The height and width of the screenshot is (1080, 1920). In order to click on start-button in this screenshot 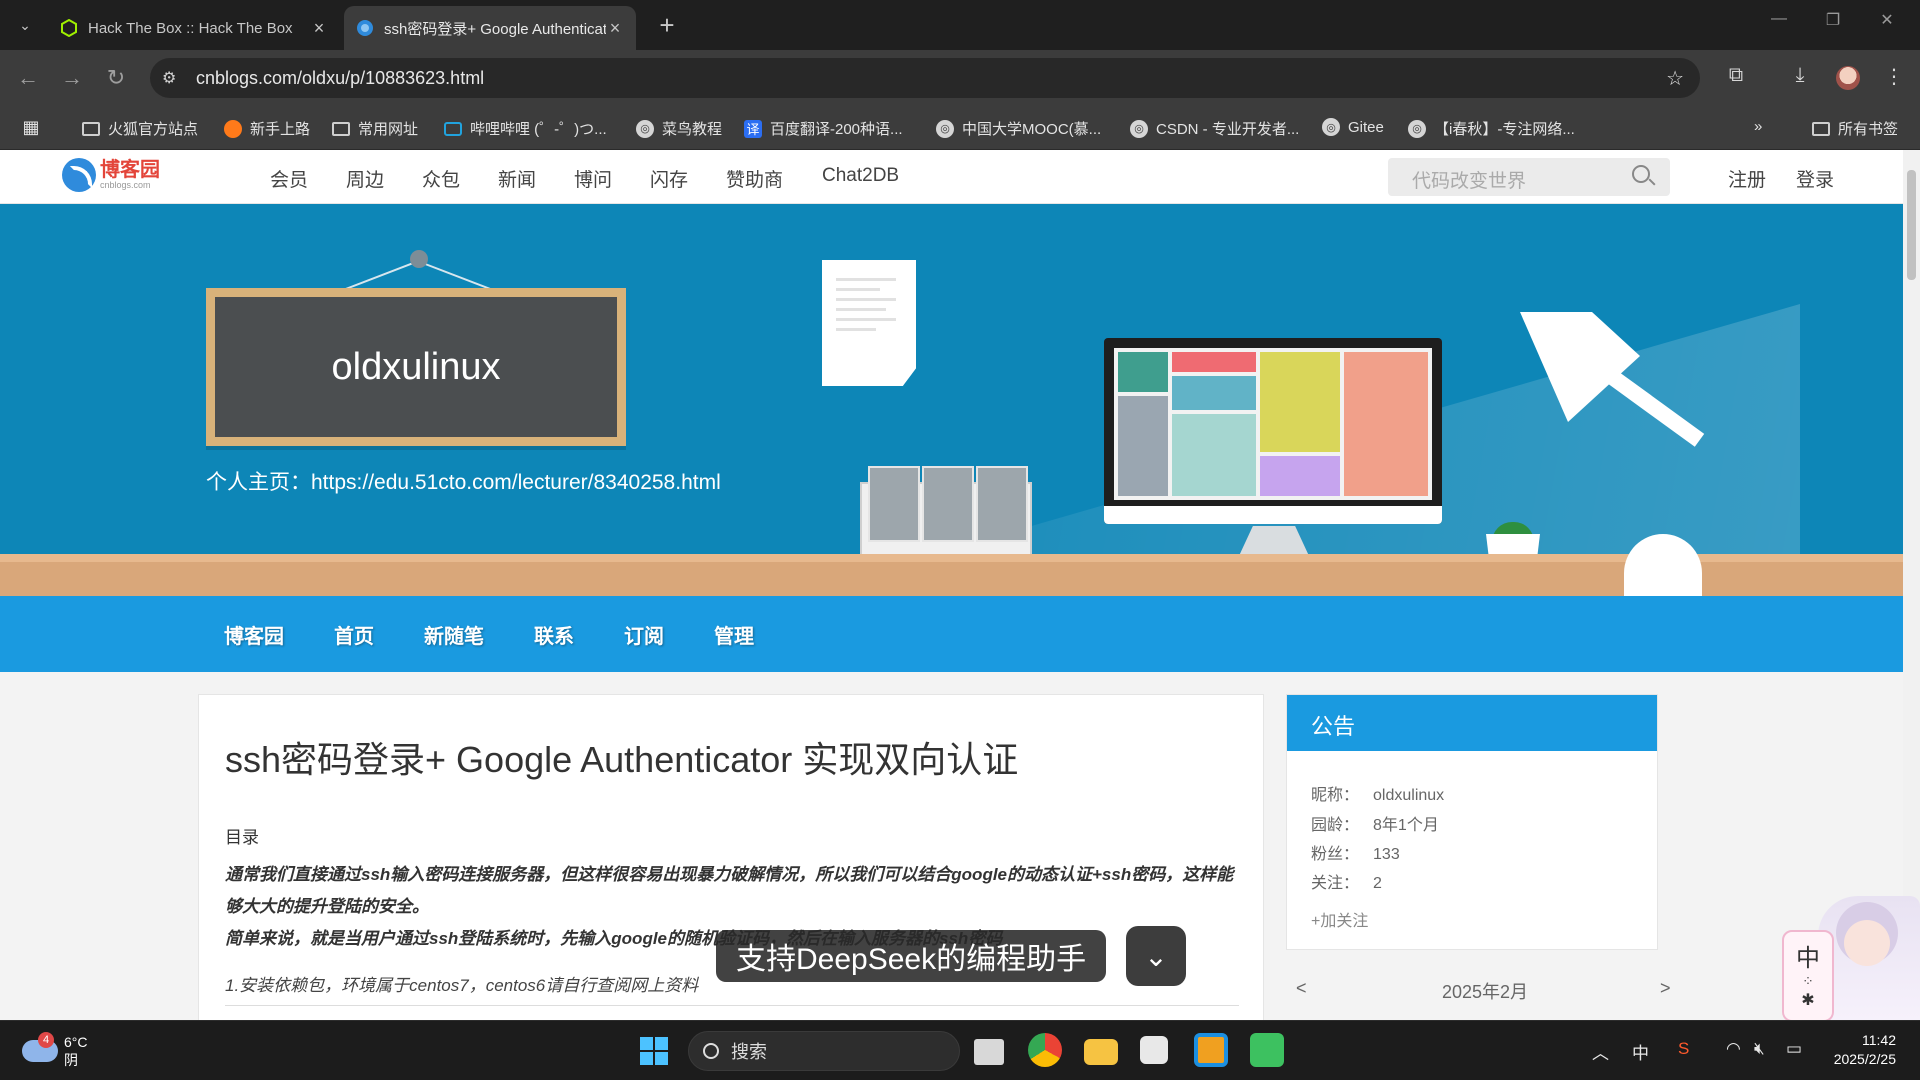, I will do `click(654, 1051)`.